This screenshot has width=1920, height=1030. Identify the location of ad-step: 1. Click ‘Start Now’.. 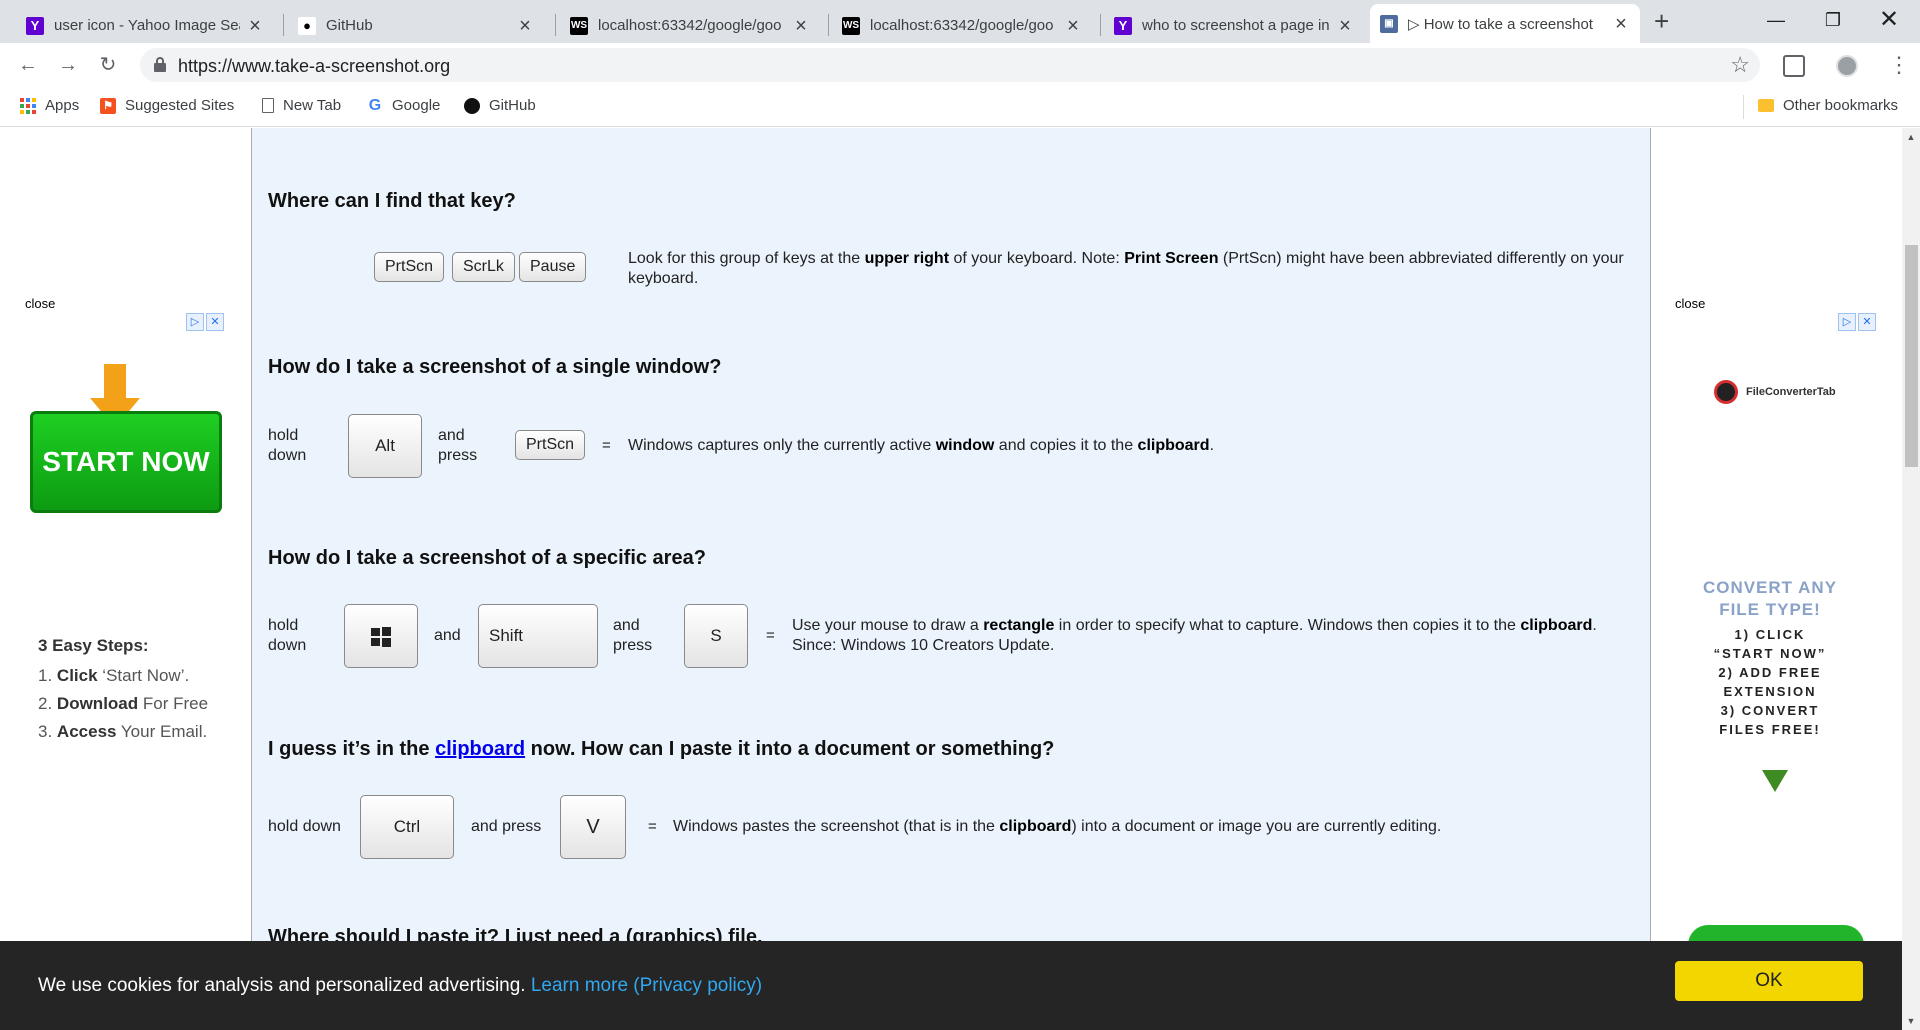
(114, 675).